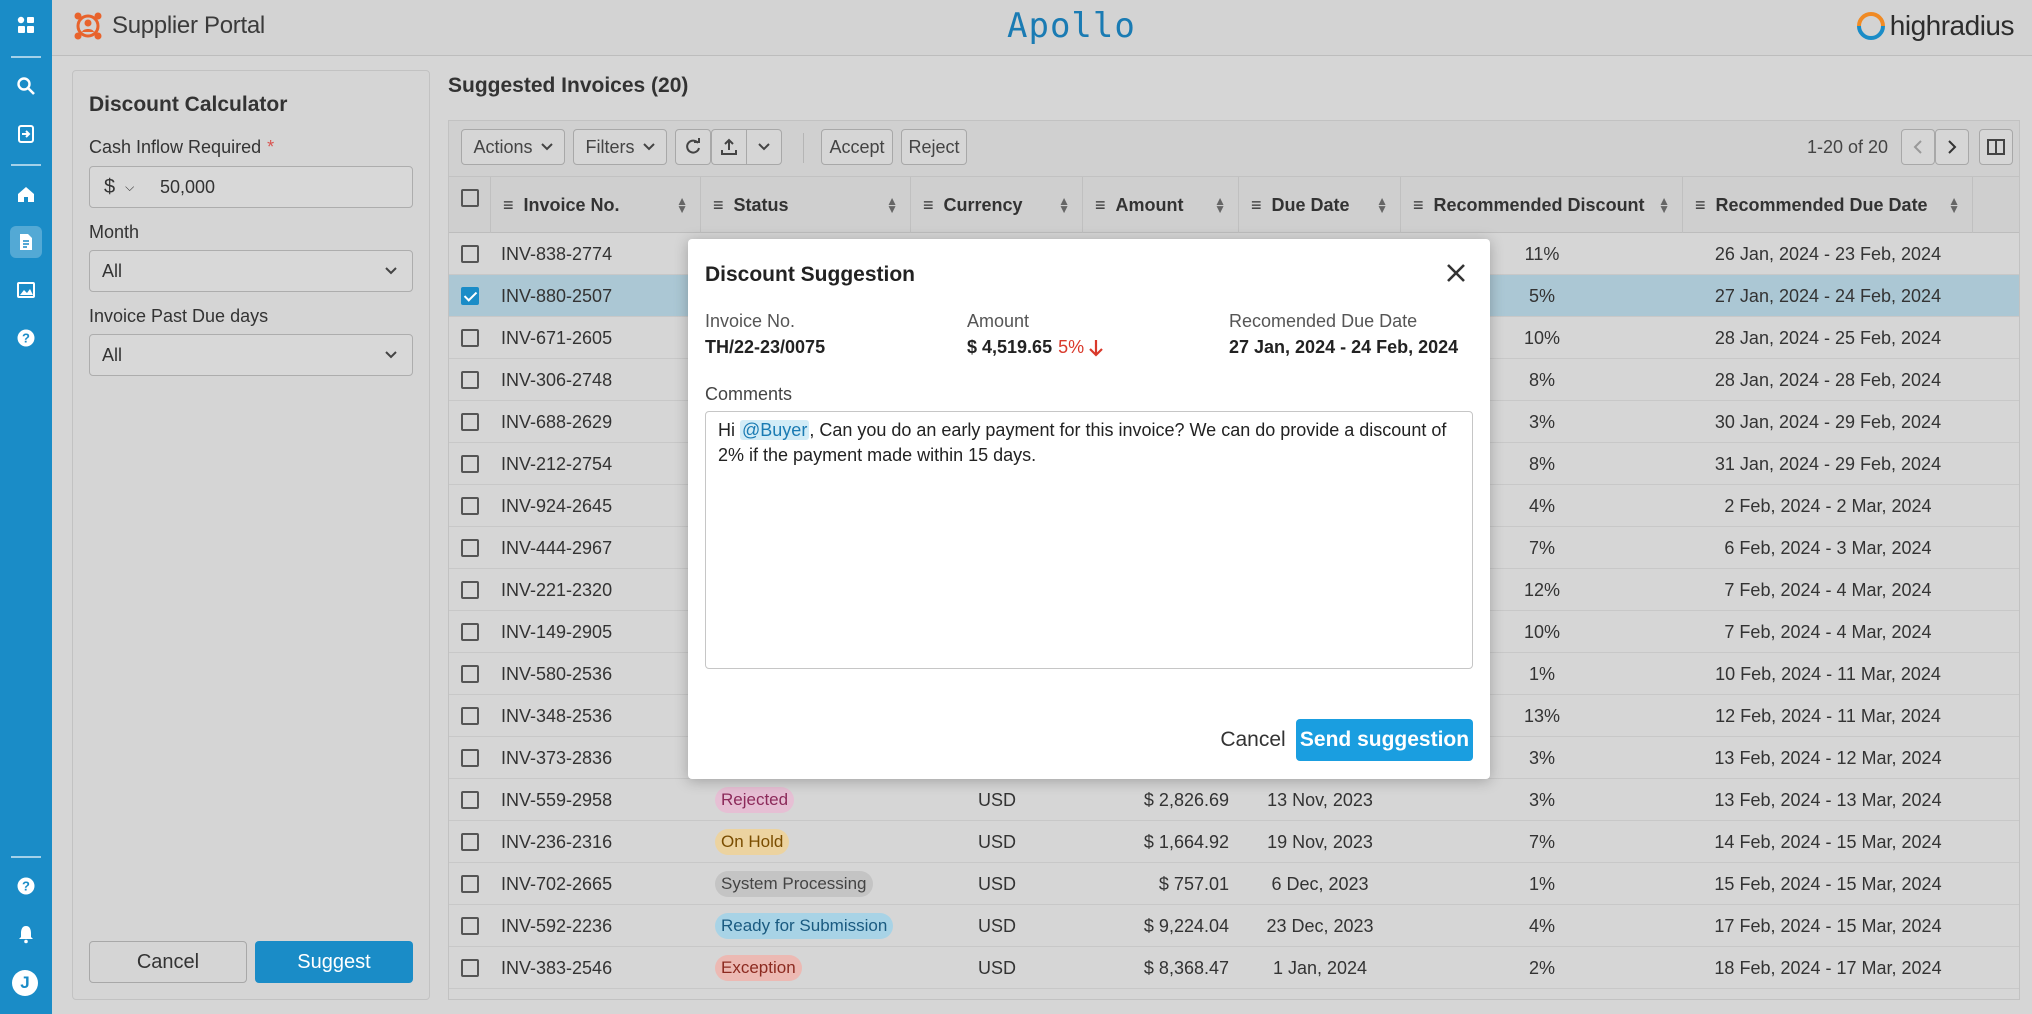  Describe the element at coordinates (1935, 26) in the screenshot. I see `highradius-logo: highradius` at that location.